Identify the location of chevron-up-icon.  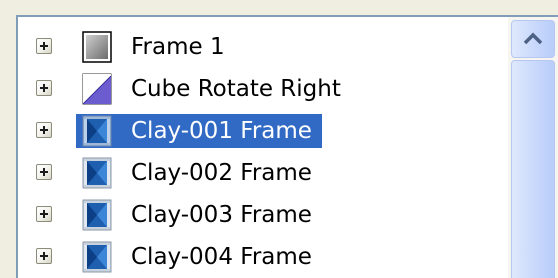
(533, 38).